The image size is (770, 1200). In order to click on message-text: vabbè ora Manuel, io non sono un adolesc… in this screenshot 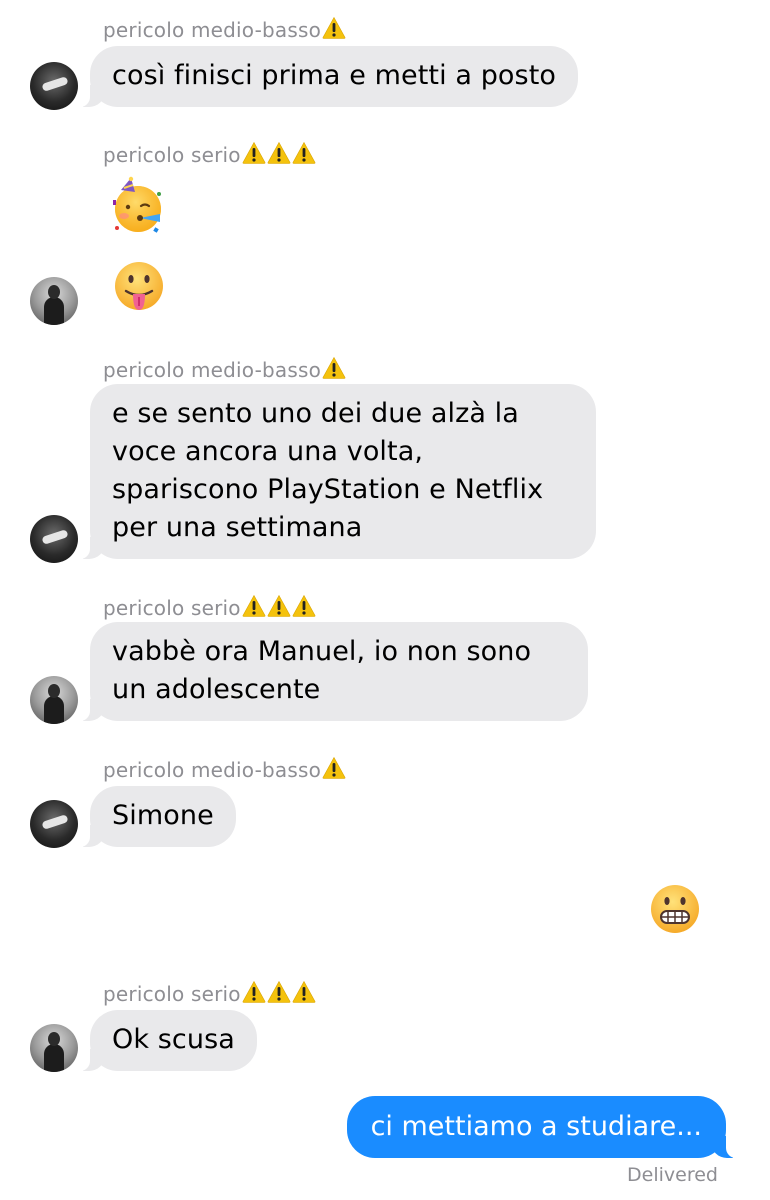, I will do `click(322, 670)`.